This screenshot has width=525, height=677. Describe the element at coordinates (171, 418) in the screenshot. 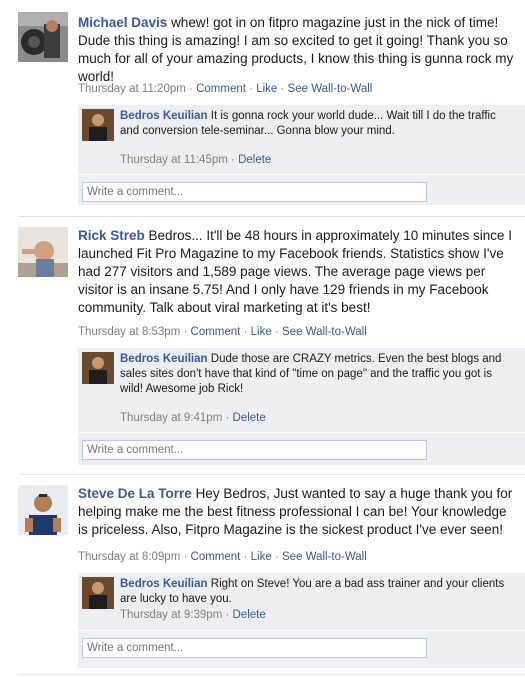

I see `reply-timestamp: Thursday at 9:41pm` at that location.